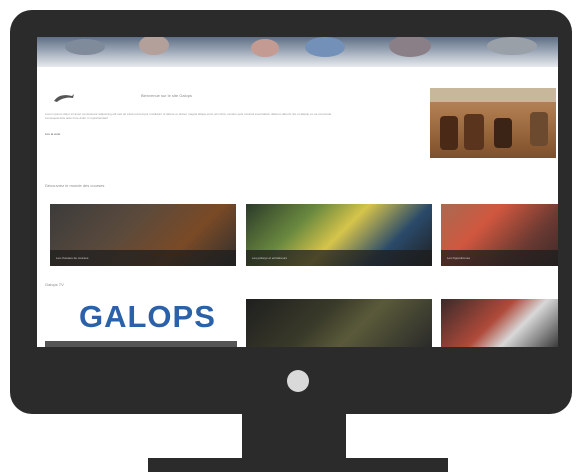 The image size is (579, 472). What do you see at coordinates (298, 381) in the screenshot?
I see `power-button` at bounding box center [298, 381].